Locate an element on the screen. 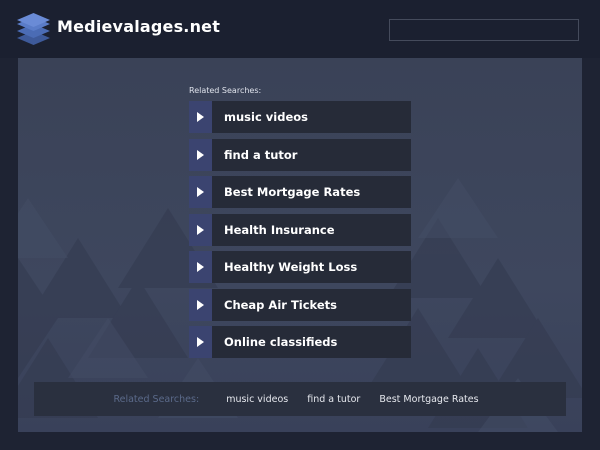 This screenshot has height=450, width=600. related-link-health-insurance: Health Insurance is located at coordinates (300, 229).